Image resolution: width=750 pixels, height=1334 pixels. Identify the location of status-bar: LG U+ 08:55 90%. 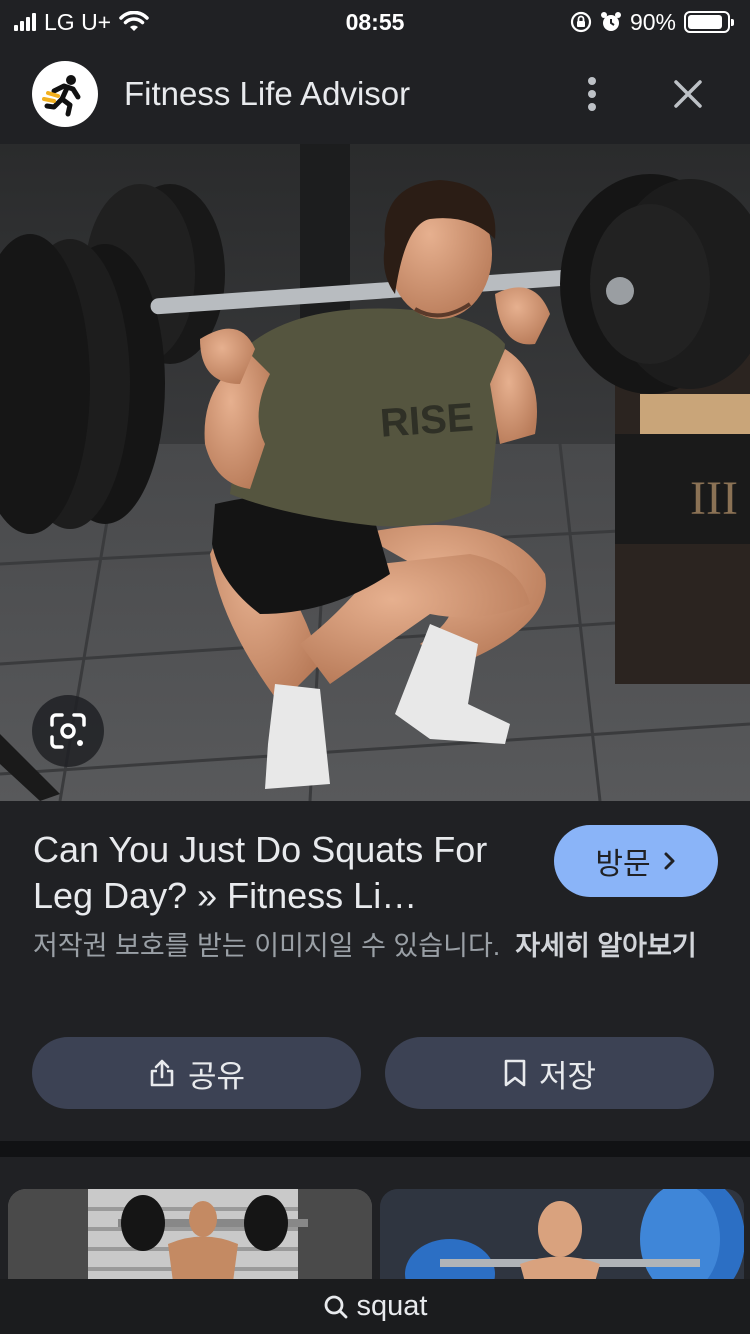
(375, 22).